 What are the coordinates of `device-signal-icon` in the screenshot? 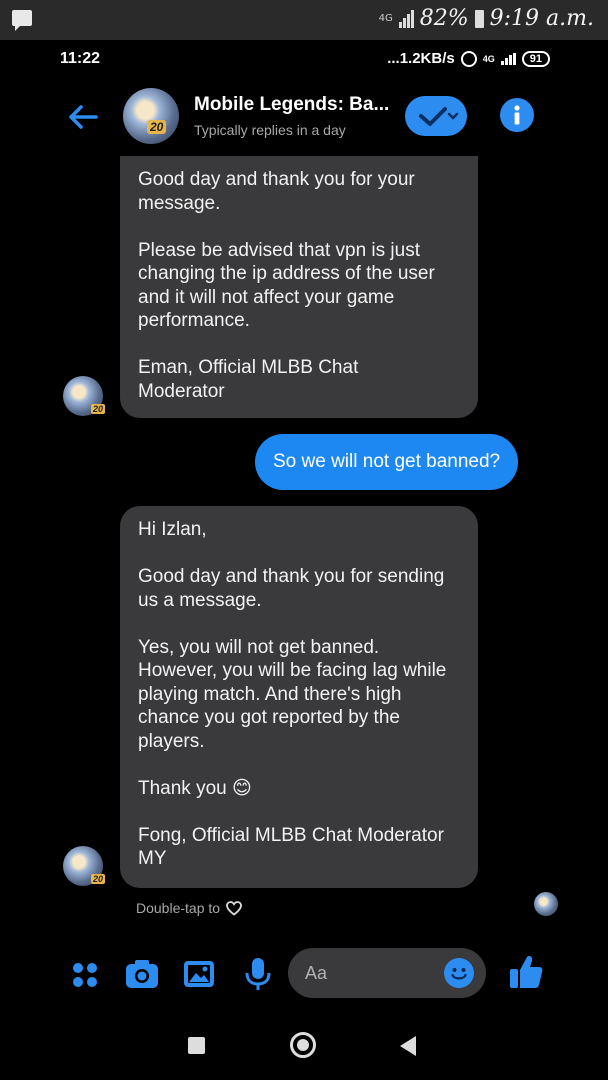 It's located at (406, 18).